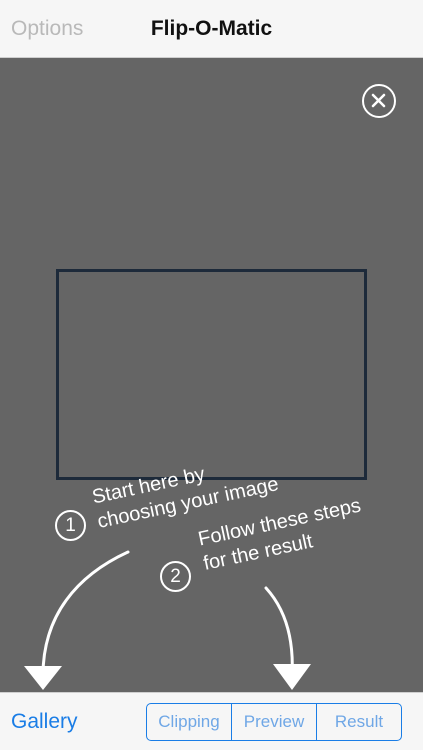 The width and height of the screenshot is (423, 750). I want to click on close-button, so click(379, 101).